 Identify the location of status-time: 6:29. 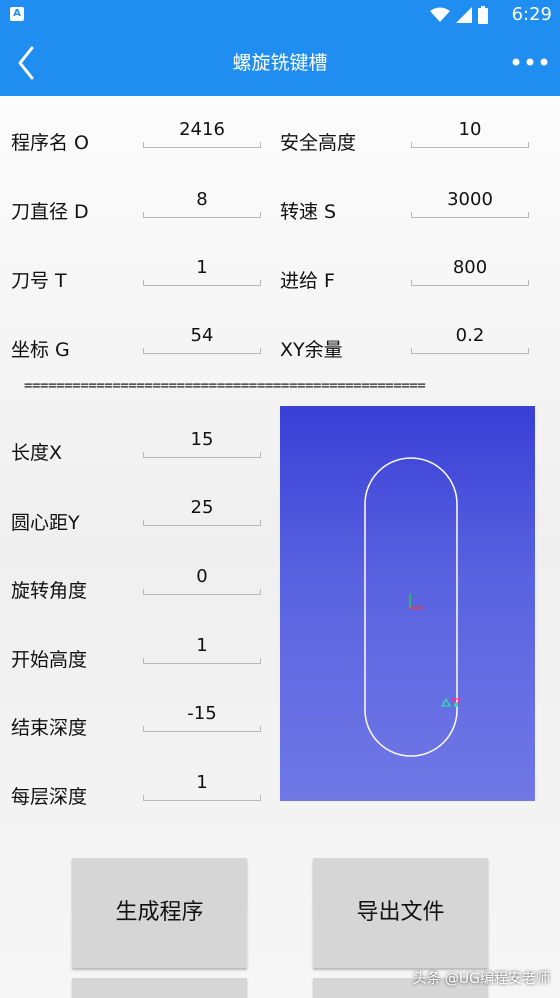
(531, 14).